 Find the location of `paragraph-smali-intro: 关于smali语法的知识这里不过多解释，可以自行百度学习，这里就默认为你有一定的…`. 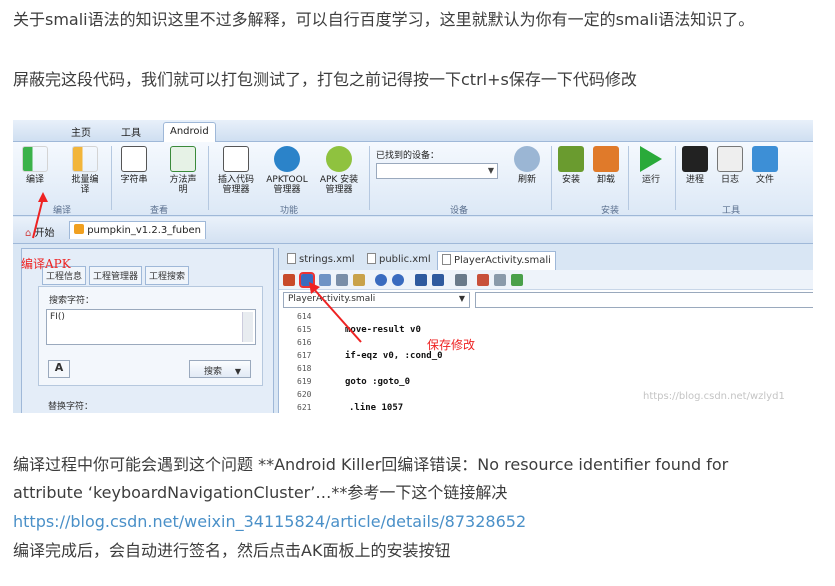

paragraph-smali-intro: 关于smali语法的知识这里不过多解释，可以自行百度学习，这里就默认为你有一定的… is located at coordinates (384, 19).